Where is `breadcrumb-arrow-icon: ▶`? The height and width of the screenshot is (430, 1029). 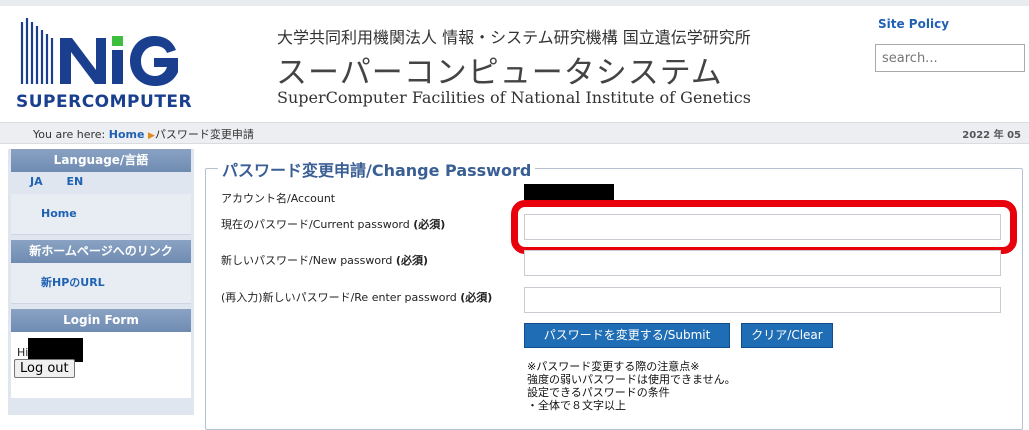
breadcrumb-arrow-icon: ▶ is located at coordinates (151, 136).